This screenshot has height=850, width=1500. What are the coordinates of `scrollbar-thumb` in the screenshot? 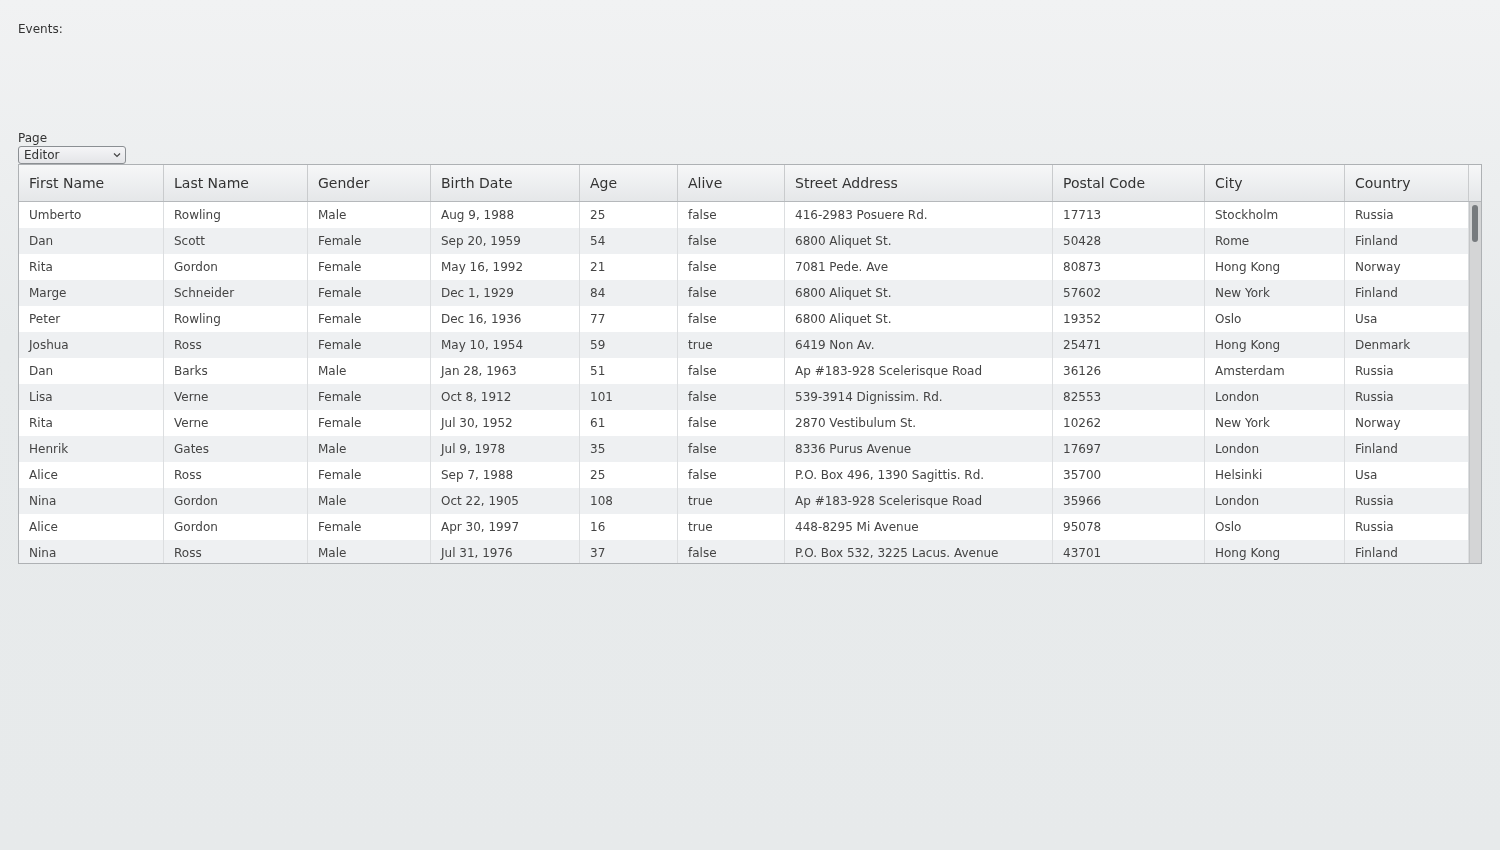 It's located at (1475, 223).